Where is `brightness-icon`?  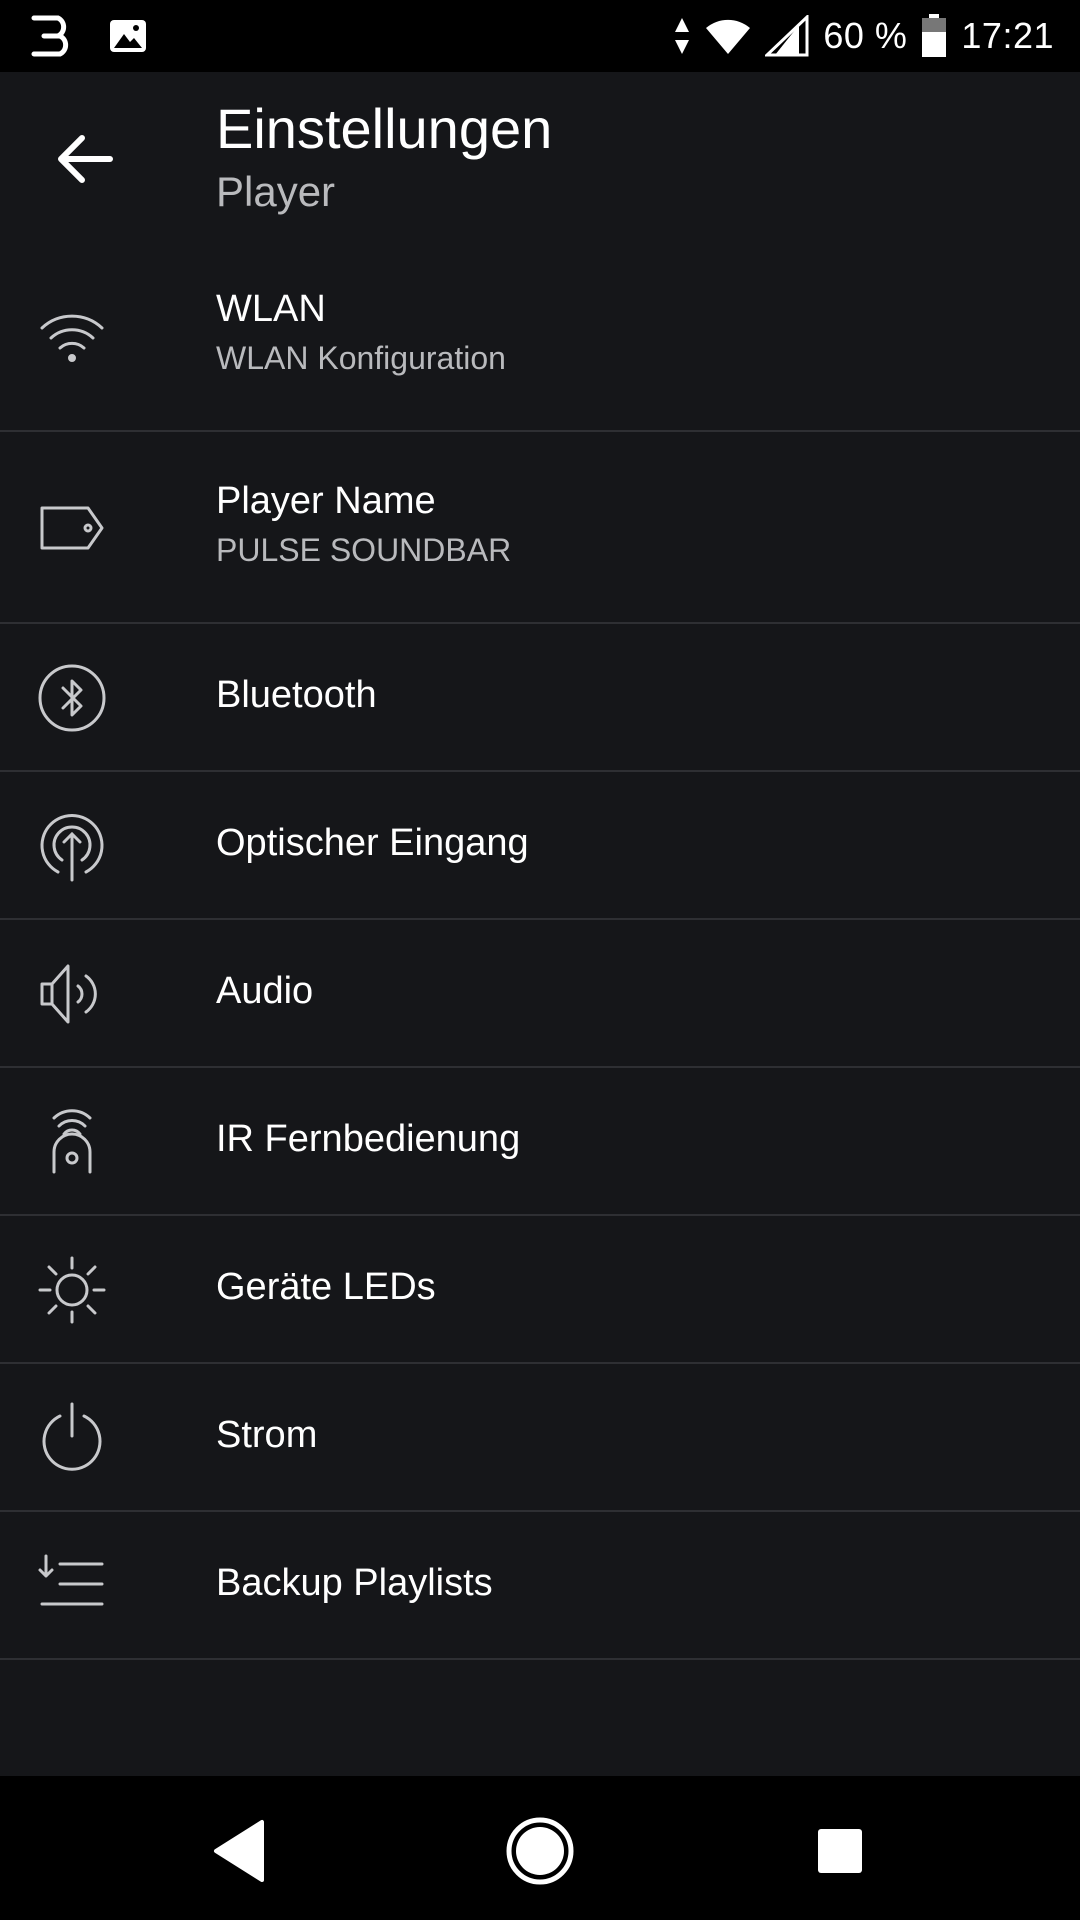
brightness-icon is located at coordinates (72, 1290).